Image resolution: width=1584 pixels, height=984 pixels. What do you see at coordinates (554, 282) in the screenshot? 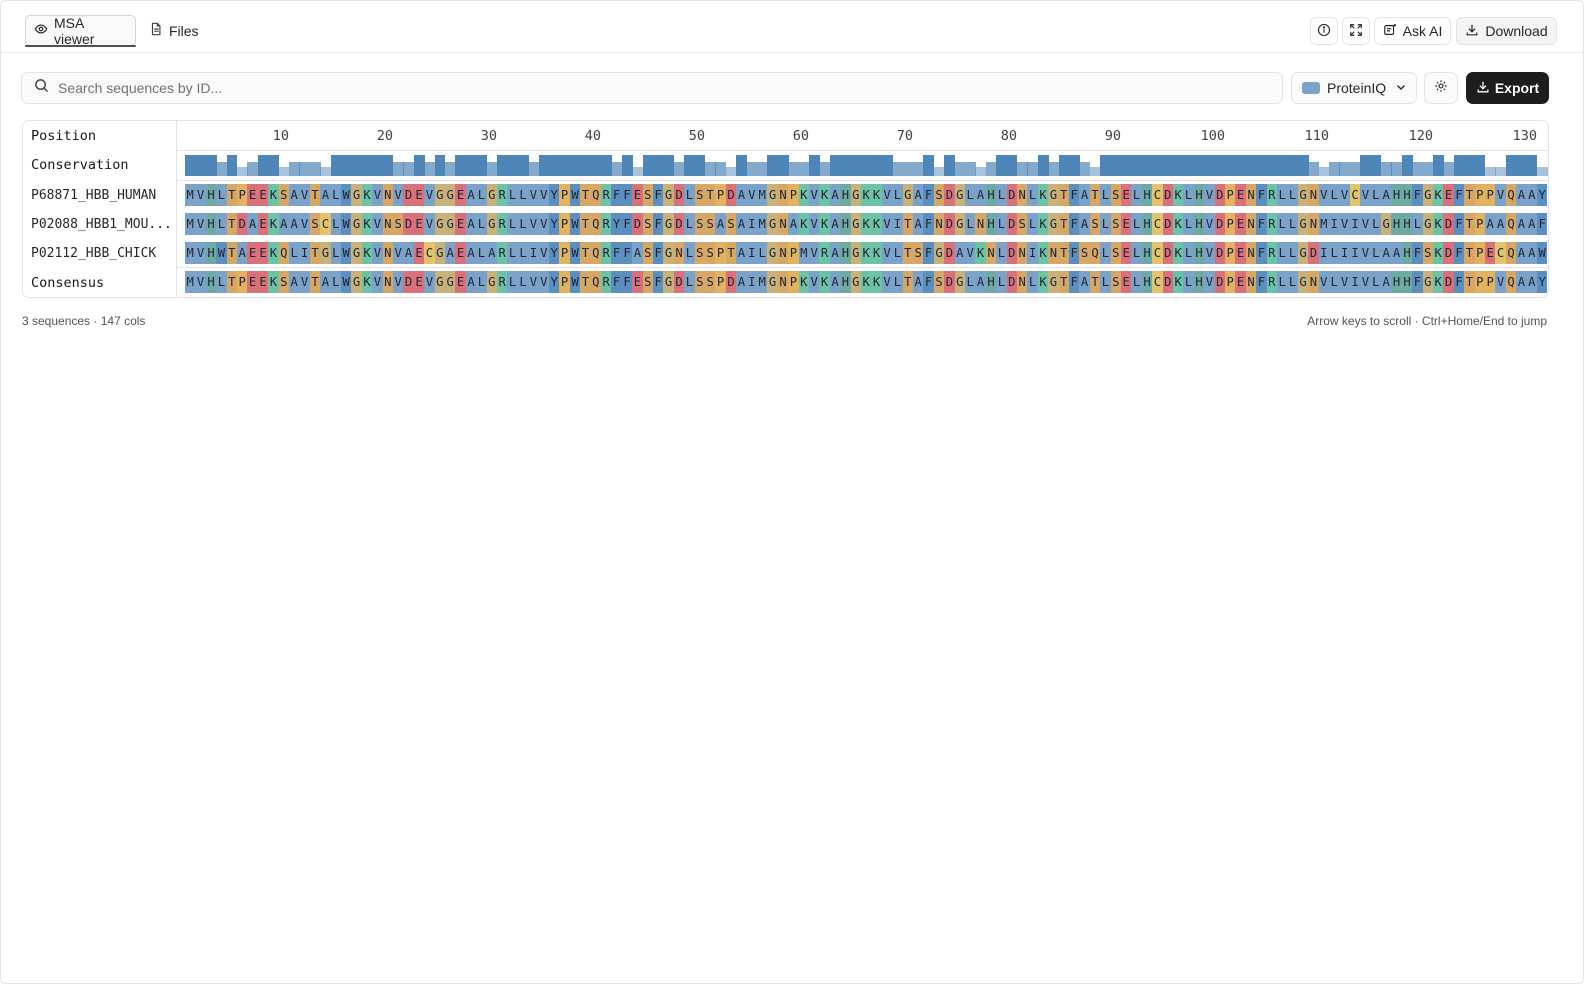
I see `residue-cell: Y` at bounding box center [554, 282].